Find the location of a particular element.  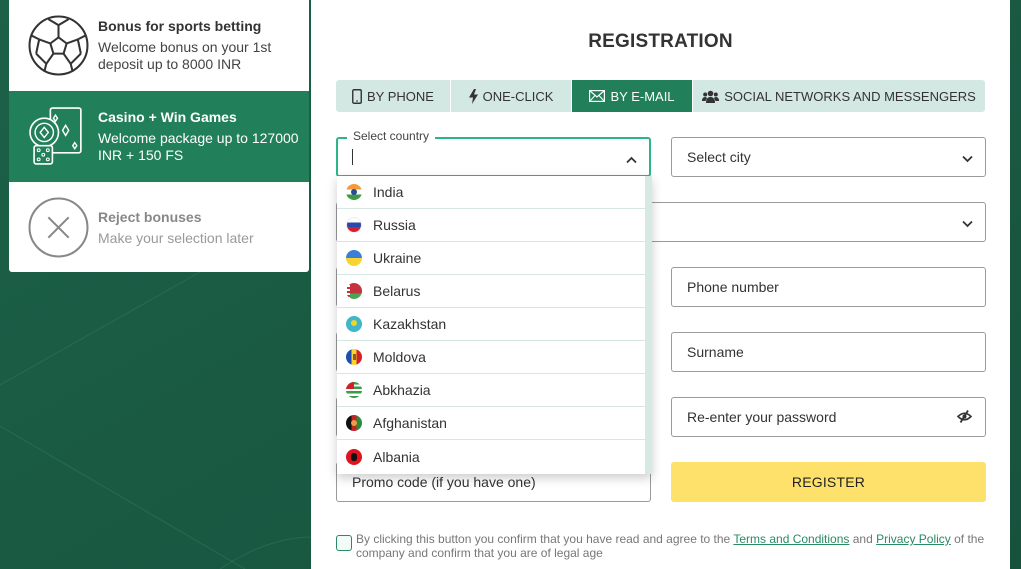

surname-placeholder: Surname is located at coordinates (715, 352).